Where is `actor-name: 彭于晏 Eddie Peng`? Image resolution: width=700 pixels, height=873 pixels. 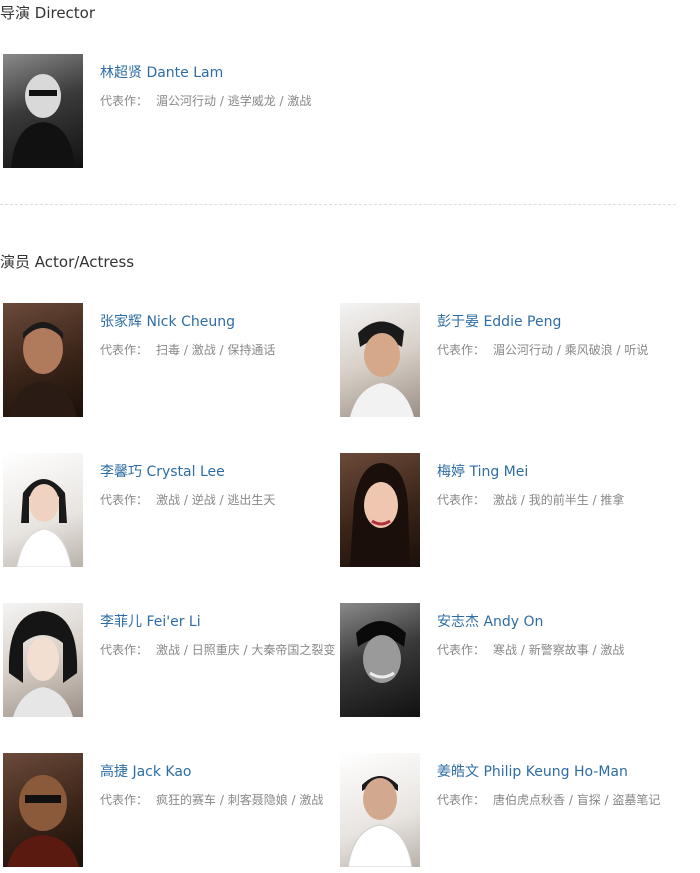
actor-name: 彭于晏 Eddie Peng is located at coordinates (499, 321).